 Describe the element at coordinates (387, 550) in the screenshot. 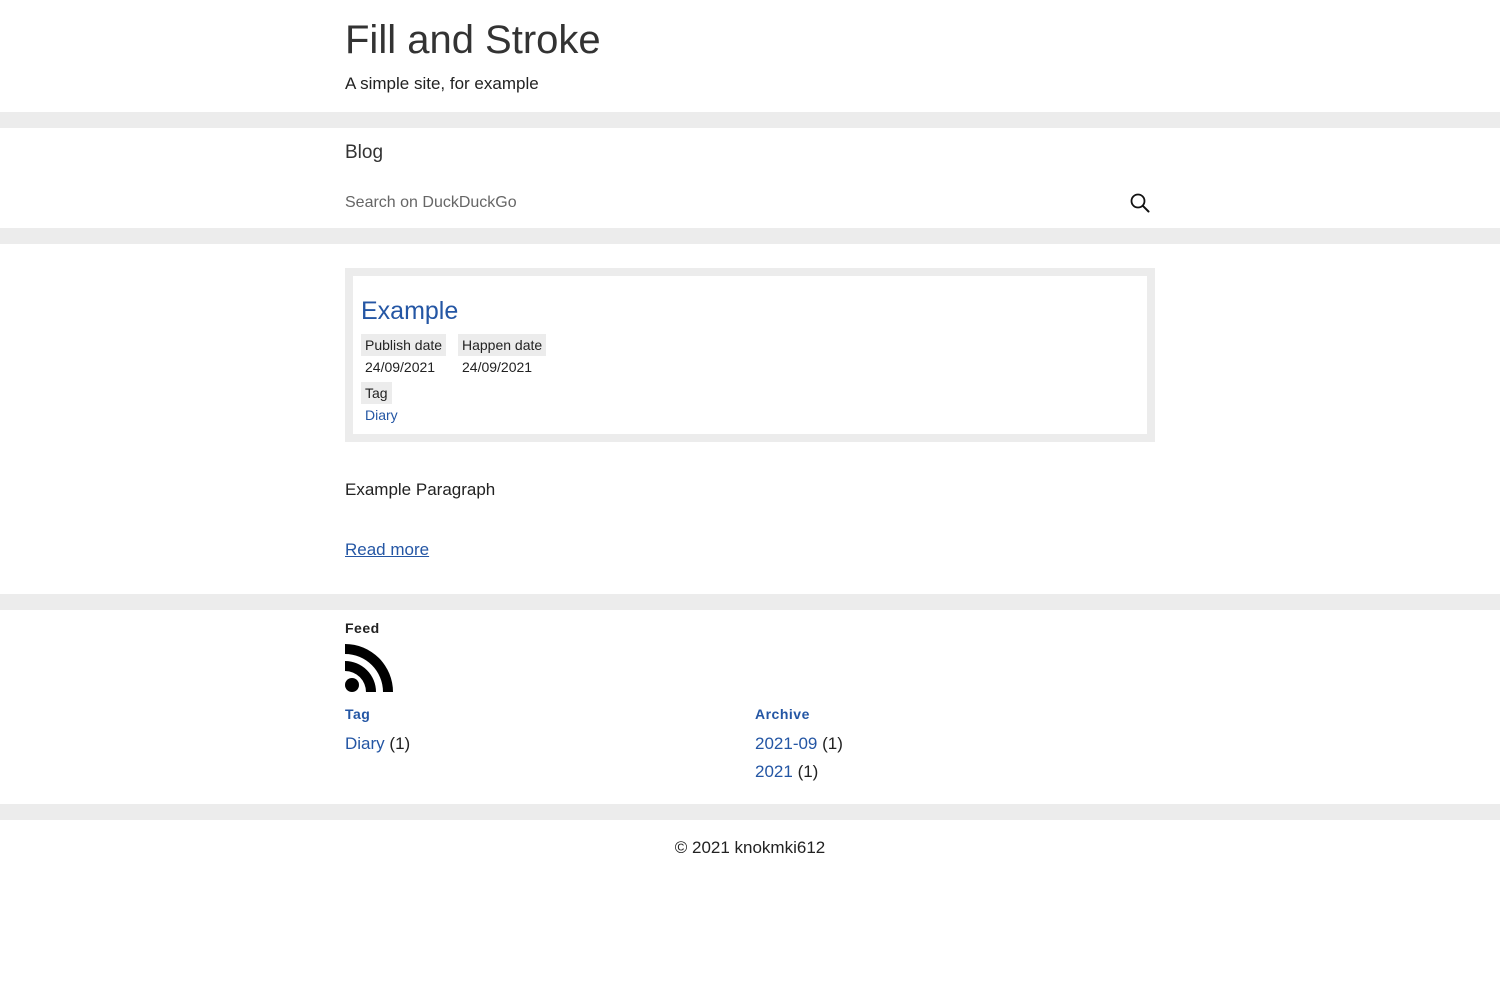

I see `read-more-link: Read more` at that location.